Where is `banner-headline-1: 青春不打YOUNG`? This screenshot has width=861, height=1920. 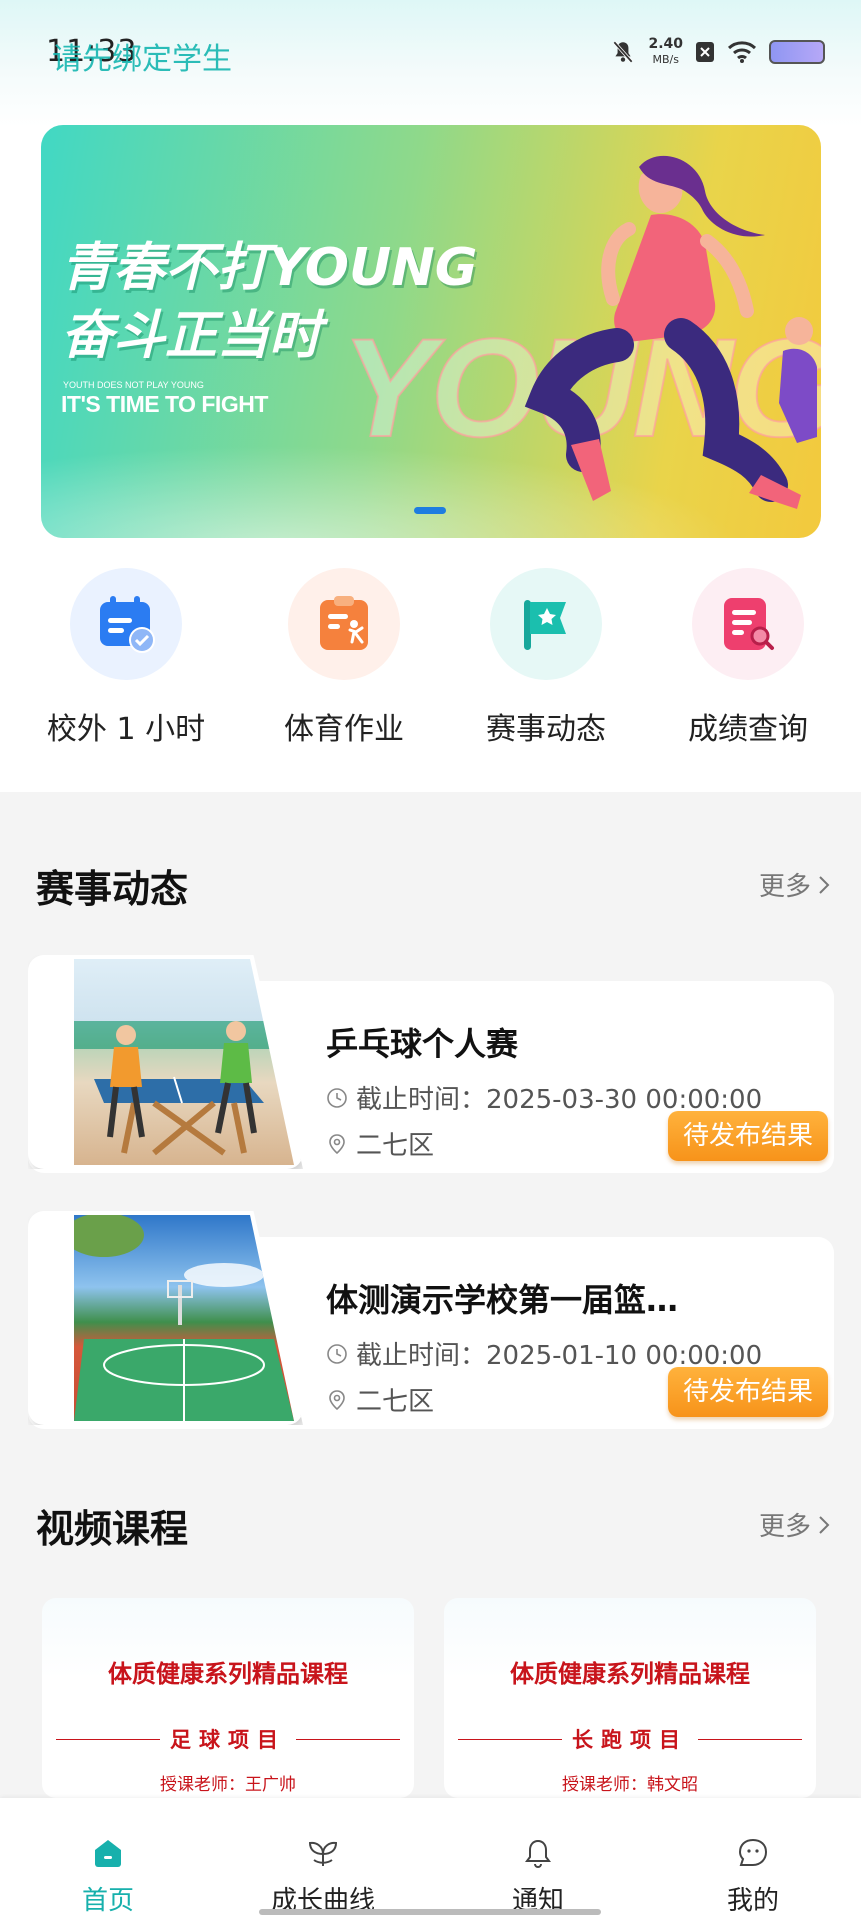
banner-headline-1: 青春不打YOUNG is located at coordinates (269, 268).